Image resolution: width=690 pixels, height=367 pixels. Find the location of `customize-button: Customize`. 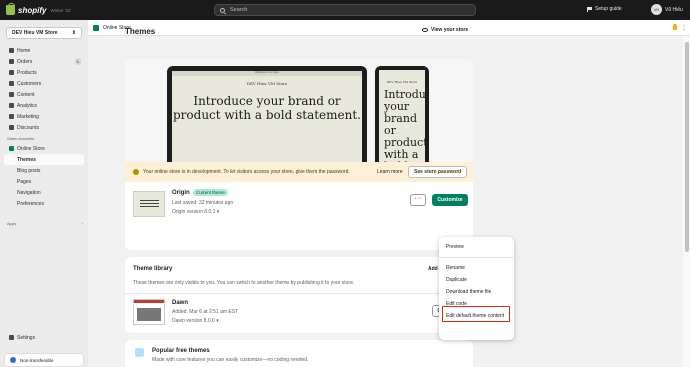

customize-button: Customize is located at coordinates (450, 200).